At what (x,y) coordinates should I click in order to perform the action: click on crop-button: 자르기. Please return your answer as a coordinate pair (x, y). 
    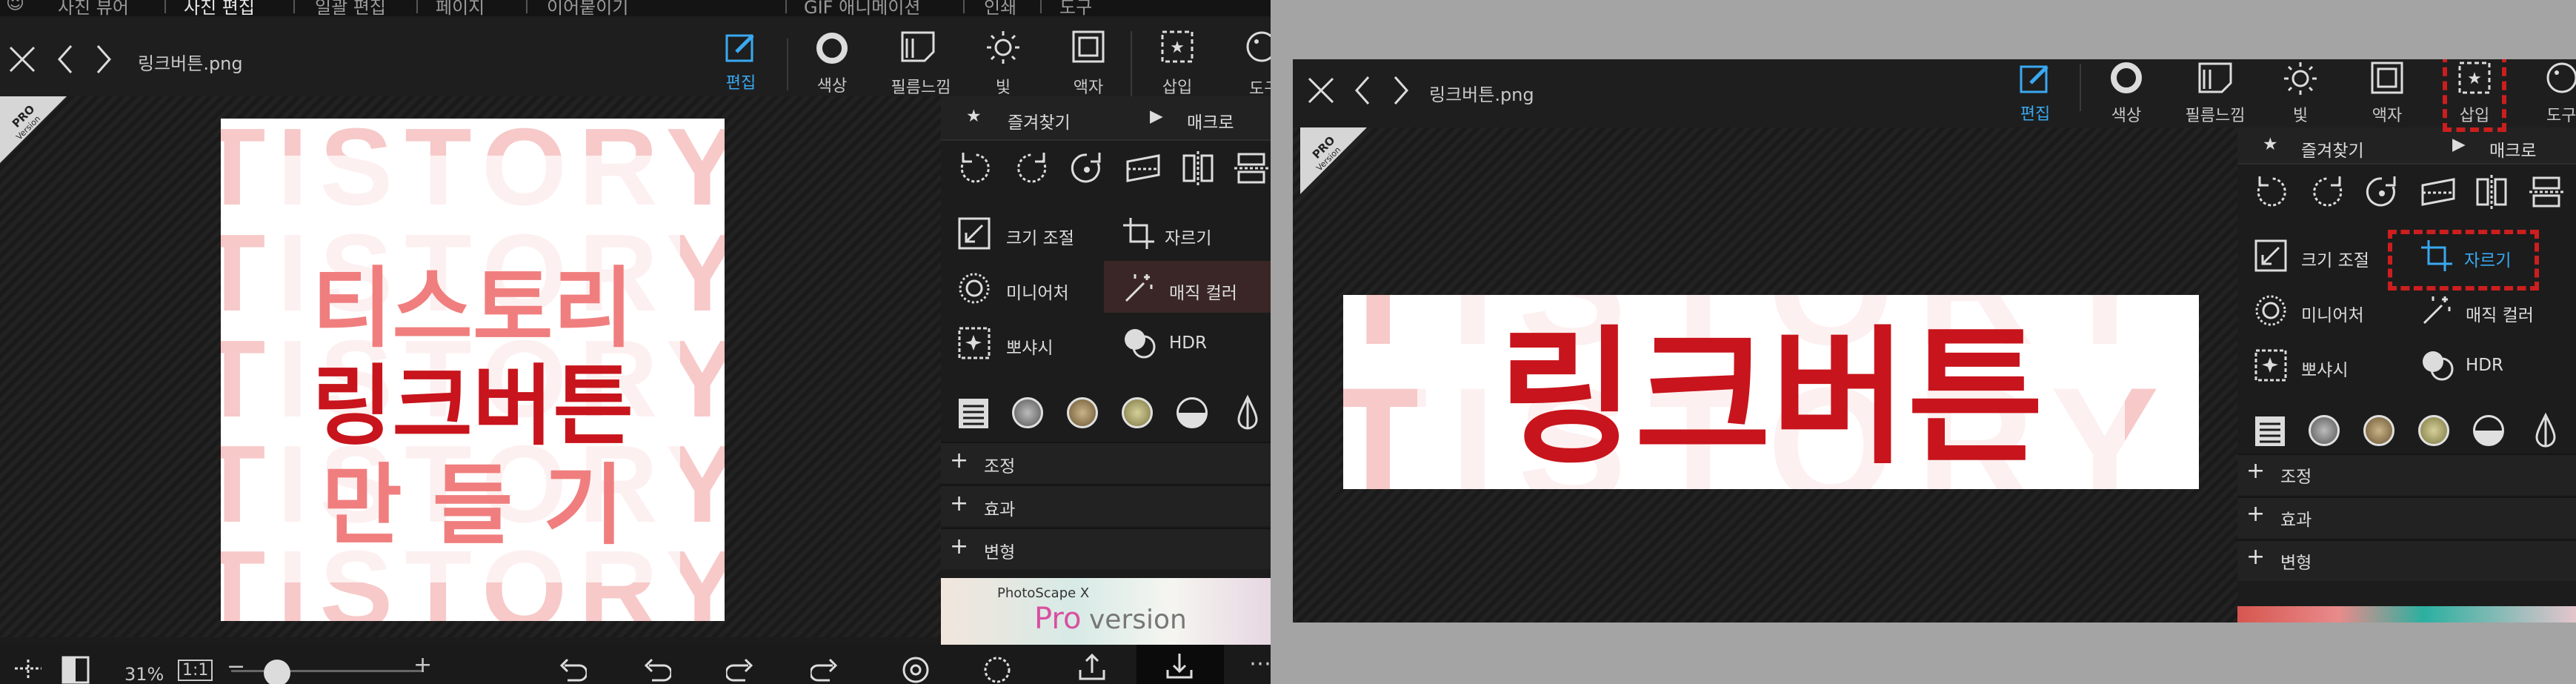
    Looking at the image, I should click on (1188, 236).